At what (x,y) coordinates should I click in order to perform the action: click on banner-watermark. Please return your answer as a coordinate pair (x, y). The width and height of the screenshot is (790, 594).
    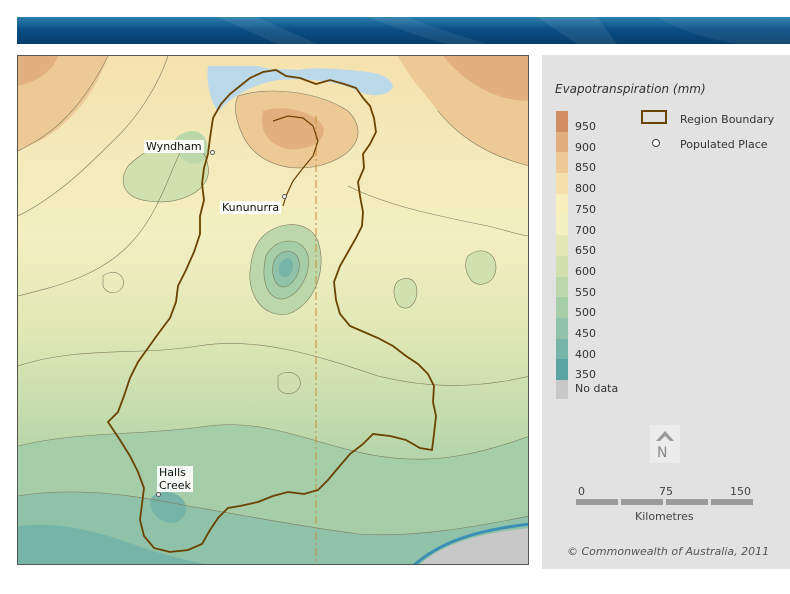
    Looking at the image, I should click on (503, 30).